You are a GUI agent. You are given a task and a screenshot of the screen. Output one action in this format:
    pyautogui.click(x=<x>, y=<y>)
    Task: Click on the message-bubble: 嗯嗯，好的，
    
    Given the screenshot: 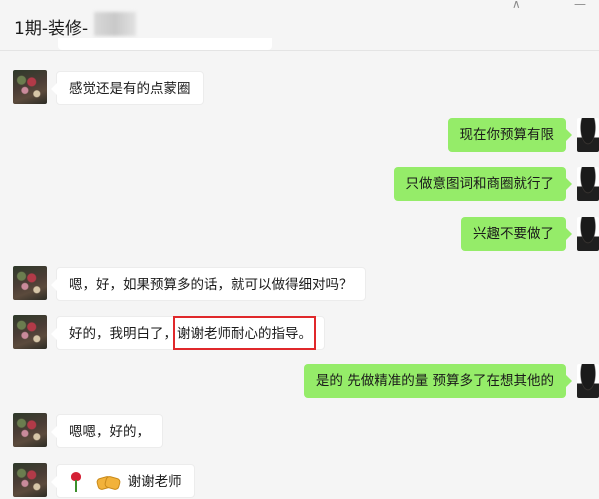 What is the action you would take?
    pyautogui.click(x=107, y=431)
    